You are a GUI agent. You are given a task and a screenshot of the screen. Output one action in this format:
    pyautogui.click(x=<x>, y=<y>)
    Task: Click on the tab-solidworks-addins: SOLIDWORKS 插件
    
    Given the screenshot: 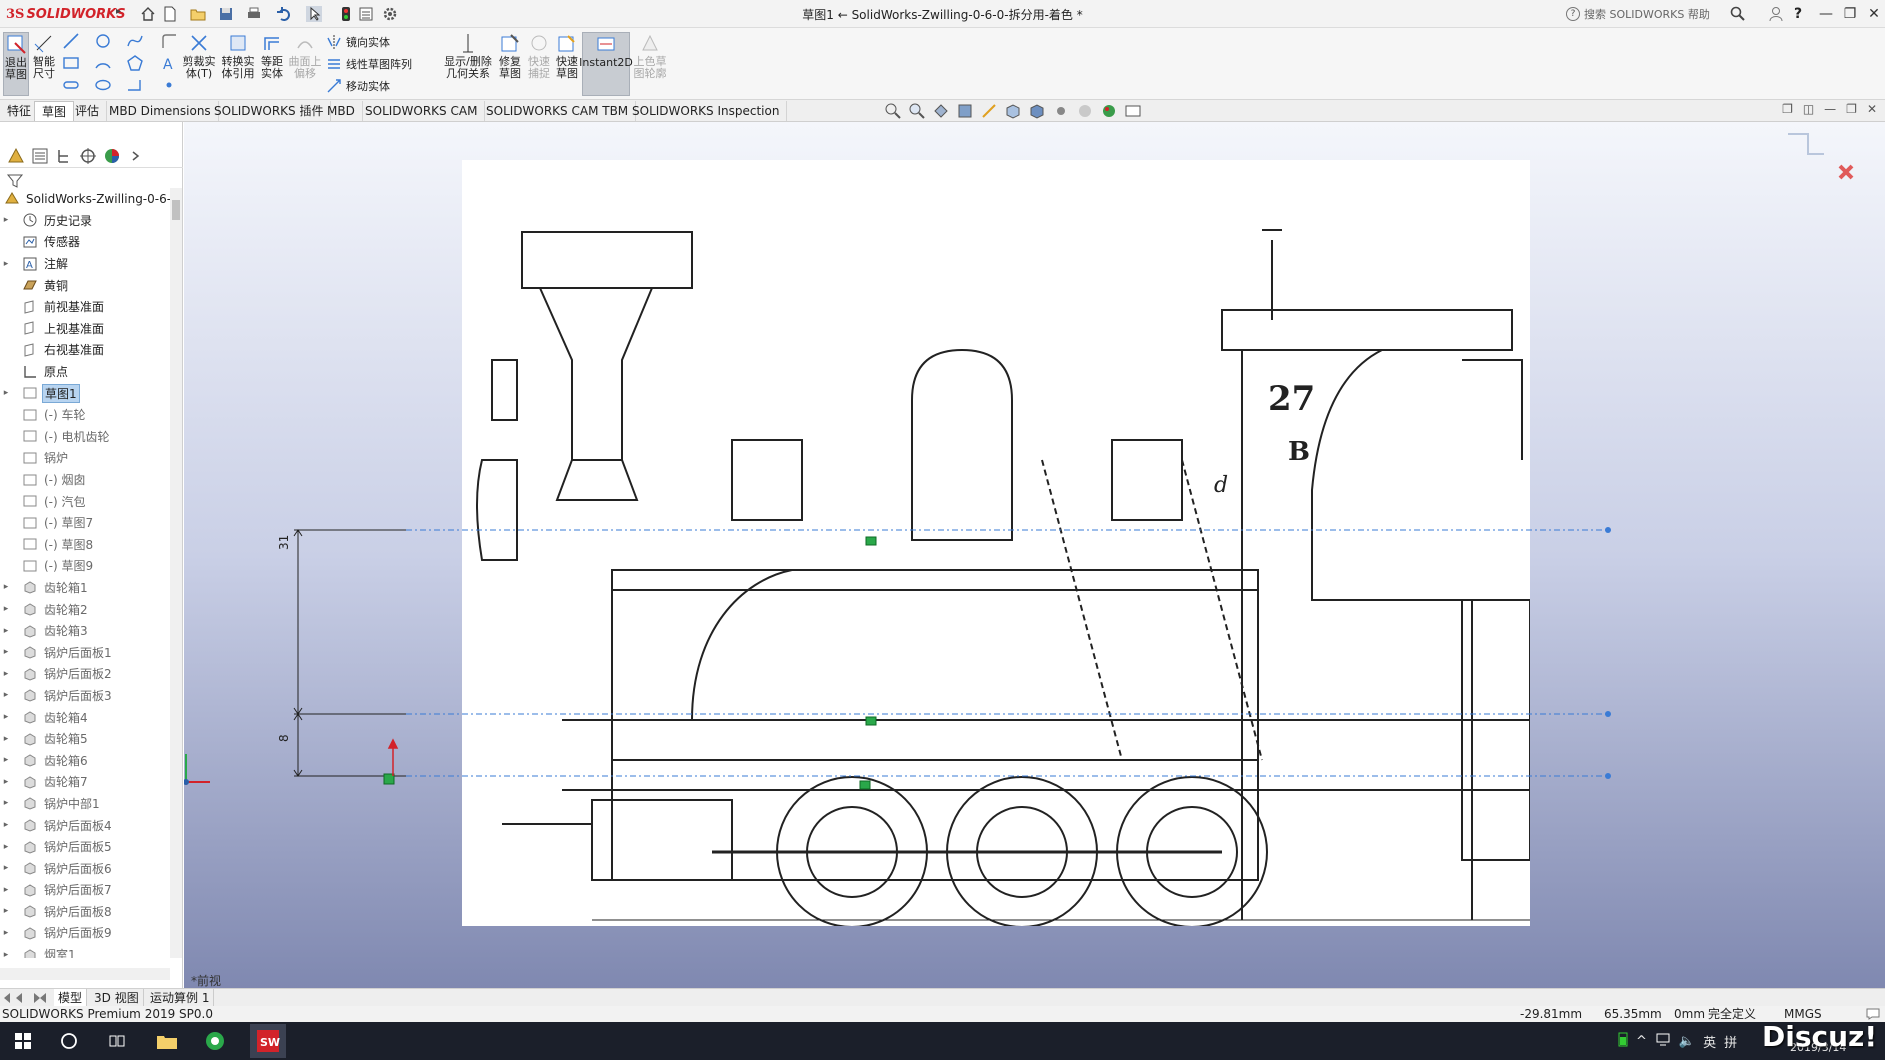 What is the action you would take?
    pyautogui.click(x=269, y=111)
    